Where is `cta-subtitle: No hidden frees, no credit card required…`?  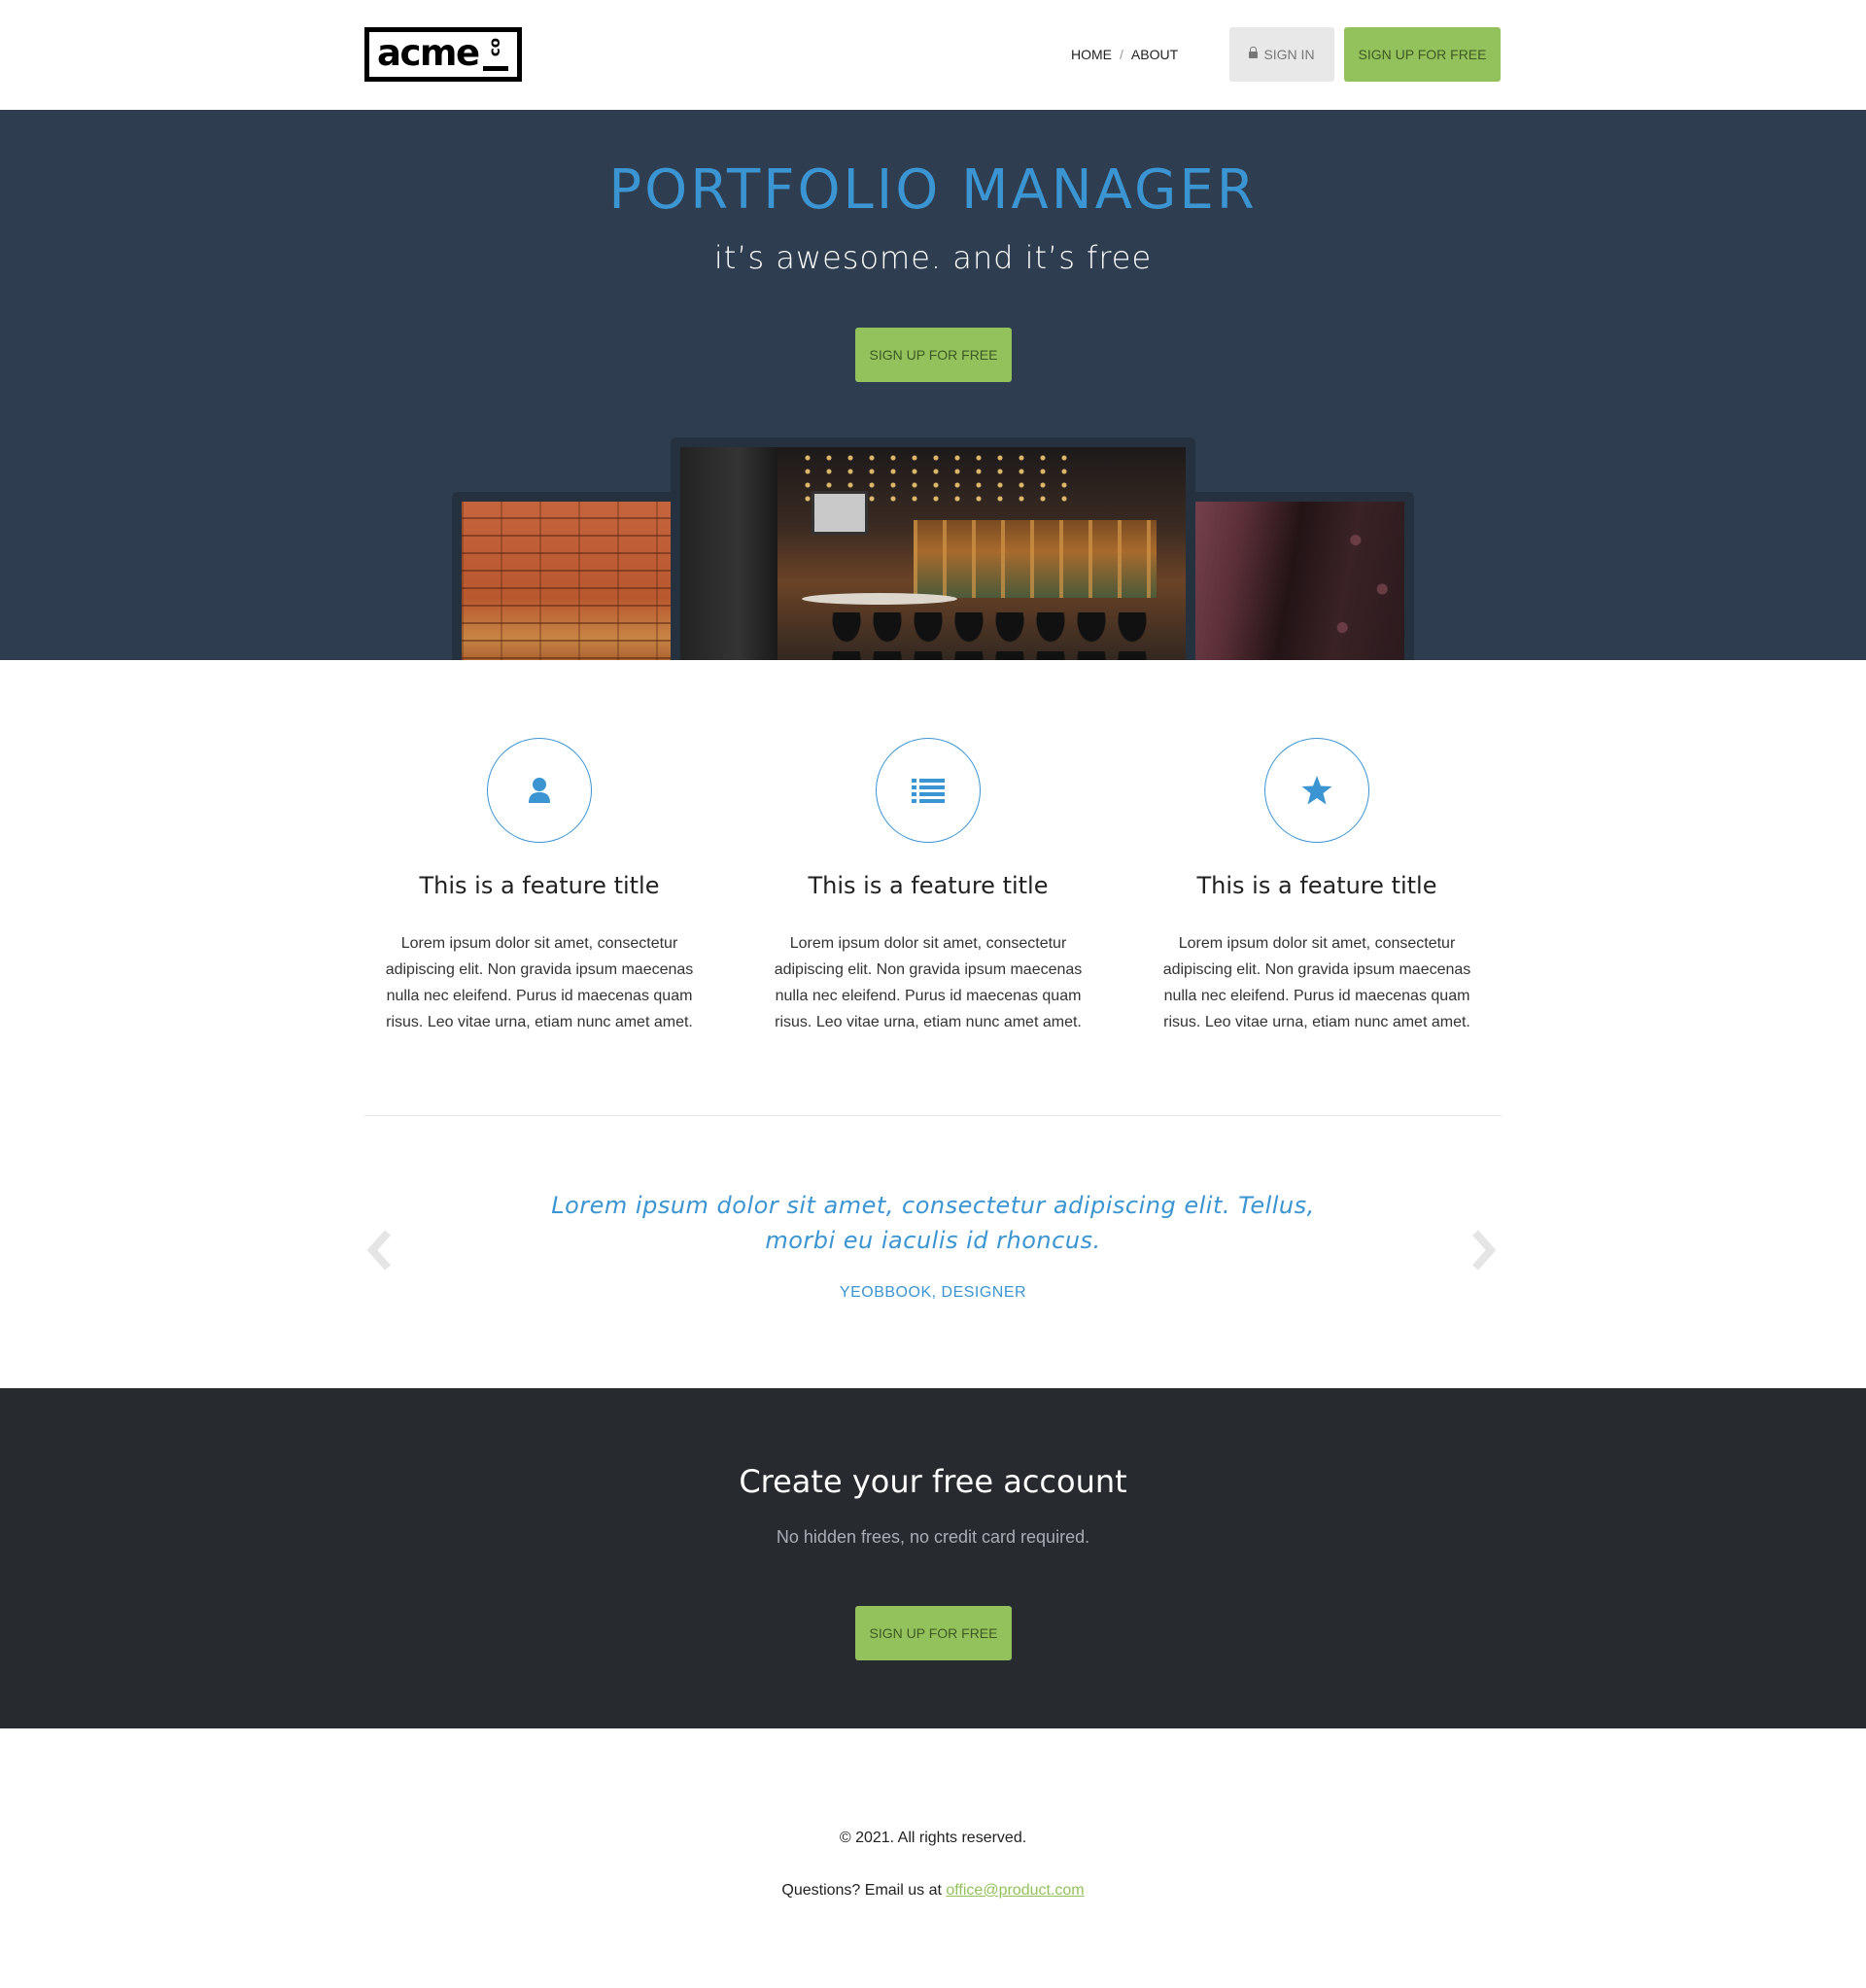 cta-subtitle: No hidden frees, no credit card required… is located at coordinates (933, 1537).